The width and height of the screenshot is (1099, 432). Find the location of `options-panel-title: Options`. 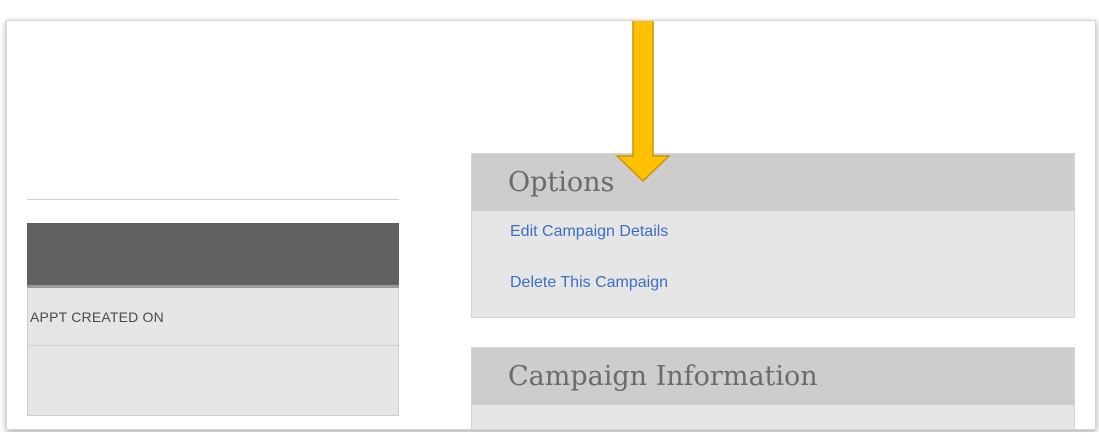

options-panel-title: Options is located at coordinates (561, 182).